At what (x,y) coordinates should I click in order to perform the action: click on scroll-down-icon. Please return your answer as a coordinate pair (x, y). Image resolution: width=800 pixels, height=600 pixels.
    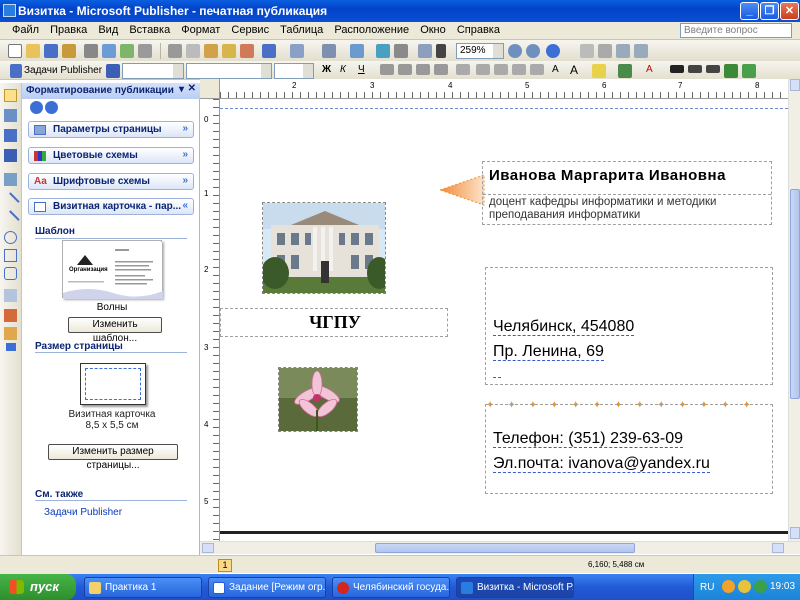
    Looking at the image, I should click on (795, 533).